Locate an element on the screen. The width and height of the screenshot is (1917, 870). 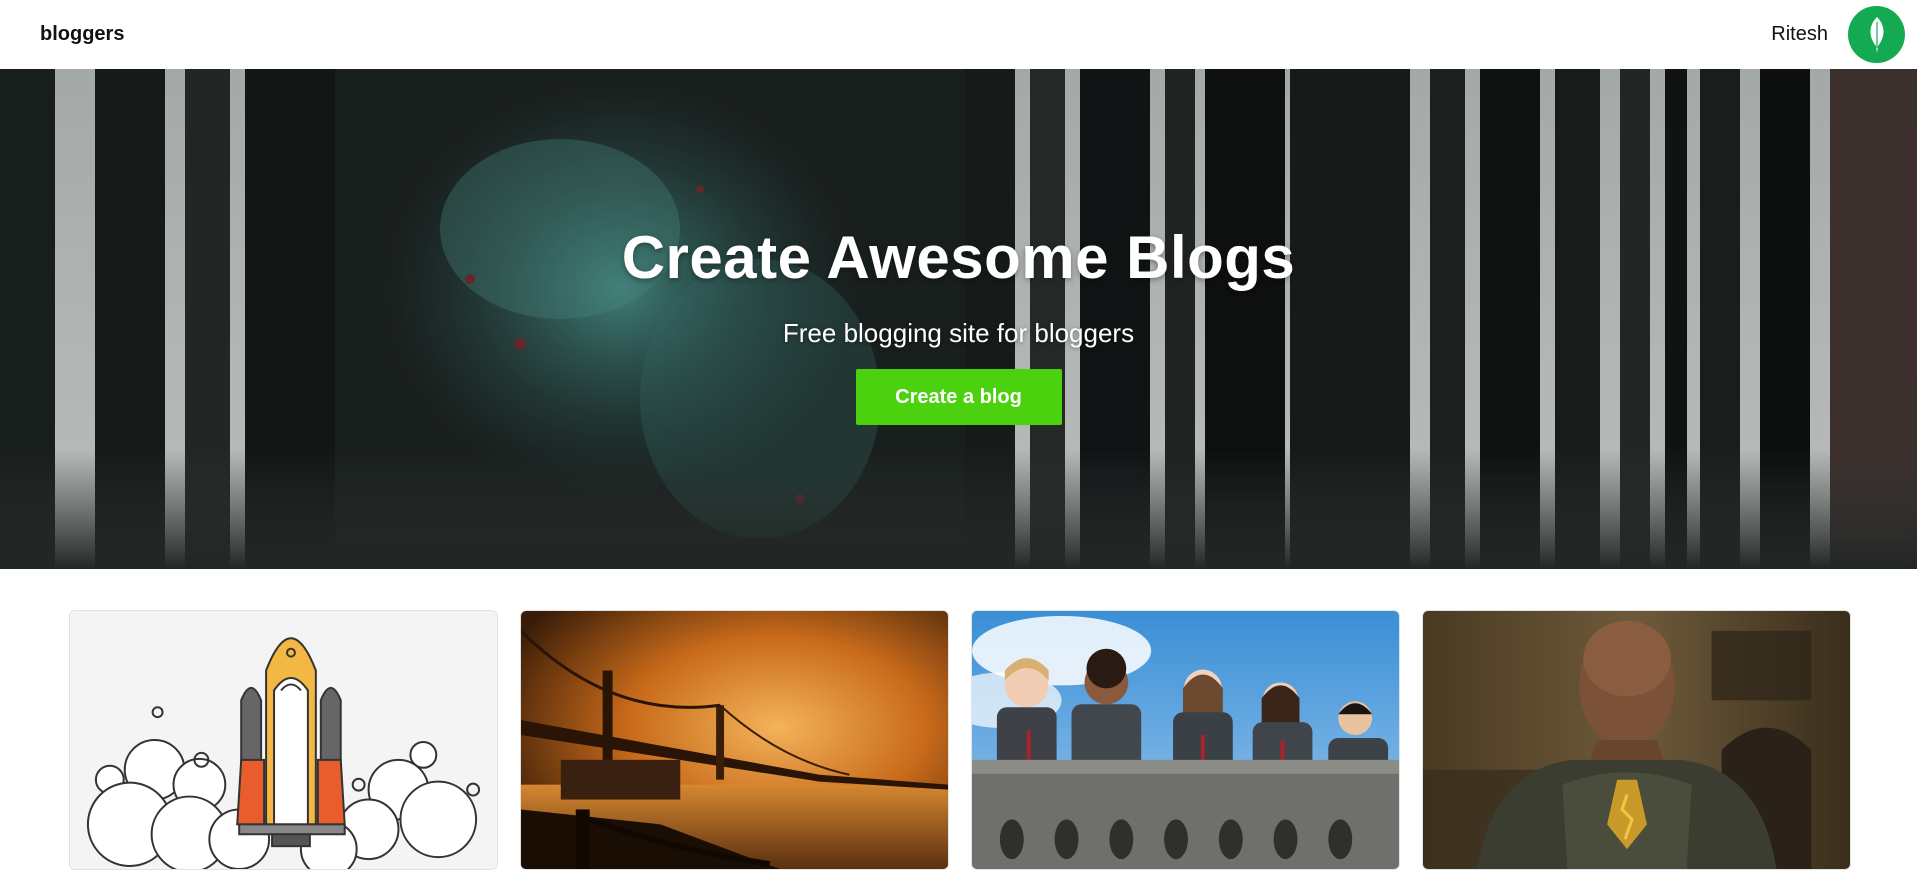
user-avatar is located at coordinates (1876, 34).